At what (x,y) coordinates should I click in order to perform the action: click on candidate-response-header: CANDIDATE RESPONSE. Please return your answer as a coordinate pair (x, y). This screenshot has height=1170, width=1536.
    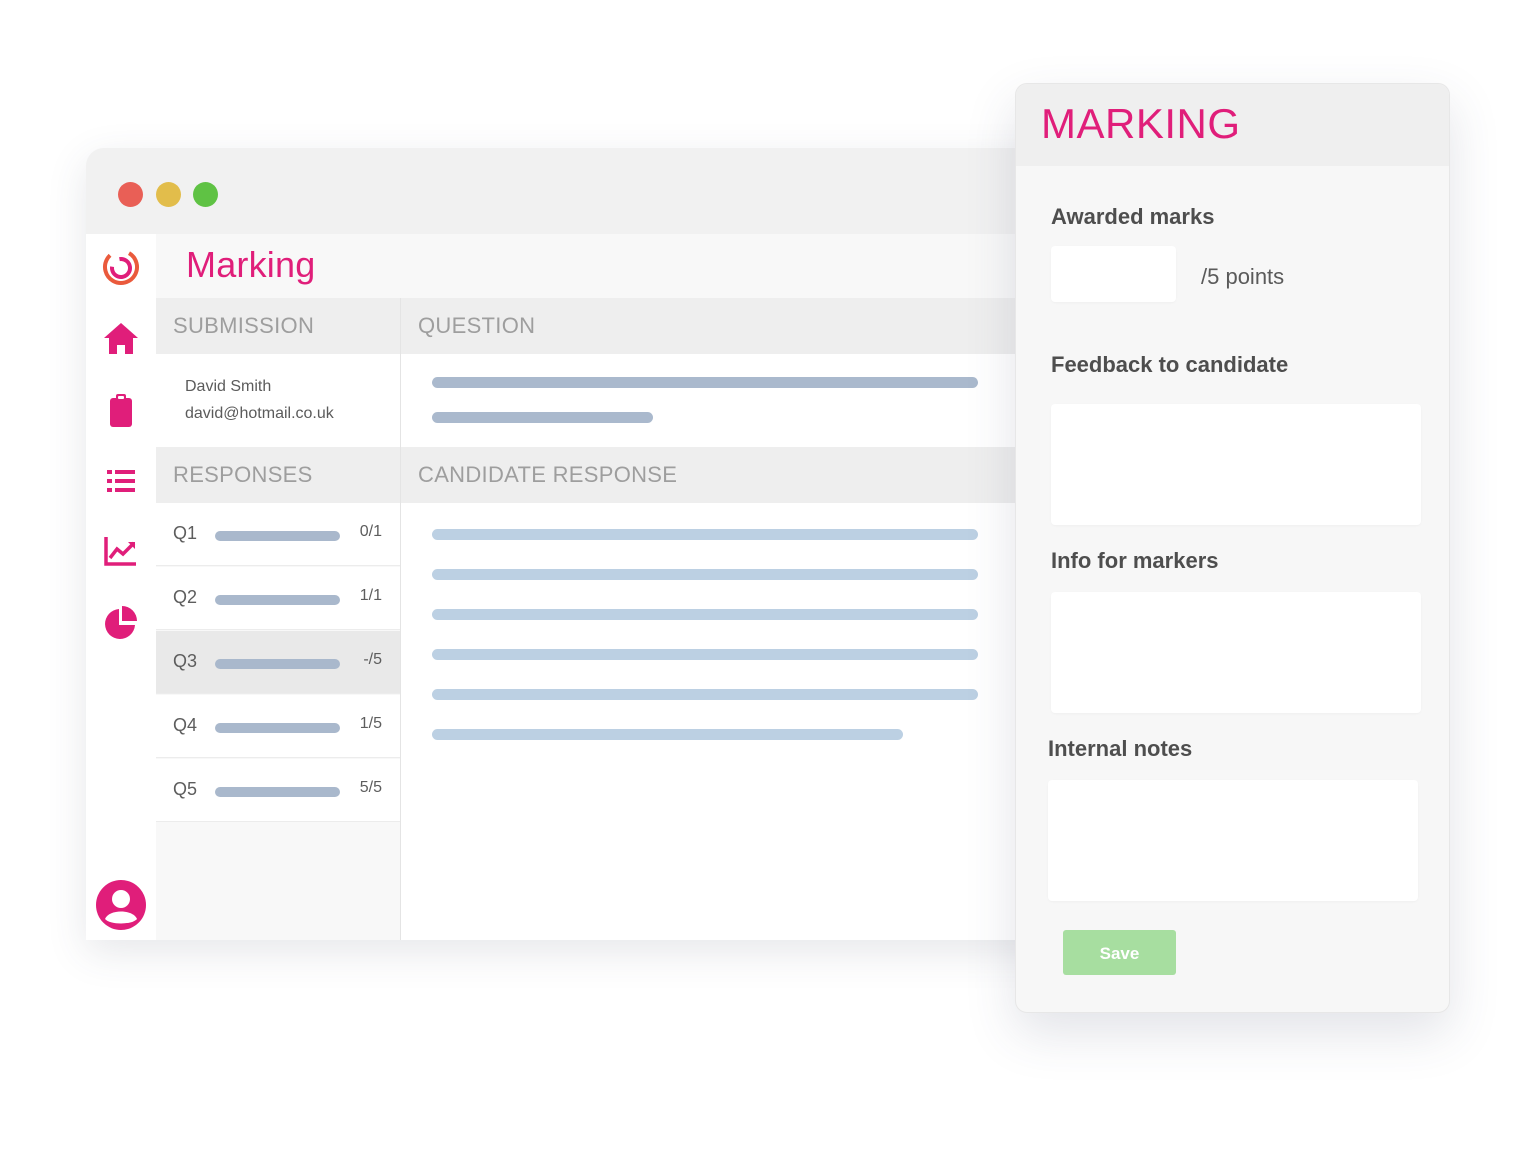
    Looking at the image, I should click on (738, 475).